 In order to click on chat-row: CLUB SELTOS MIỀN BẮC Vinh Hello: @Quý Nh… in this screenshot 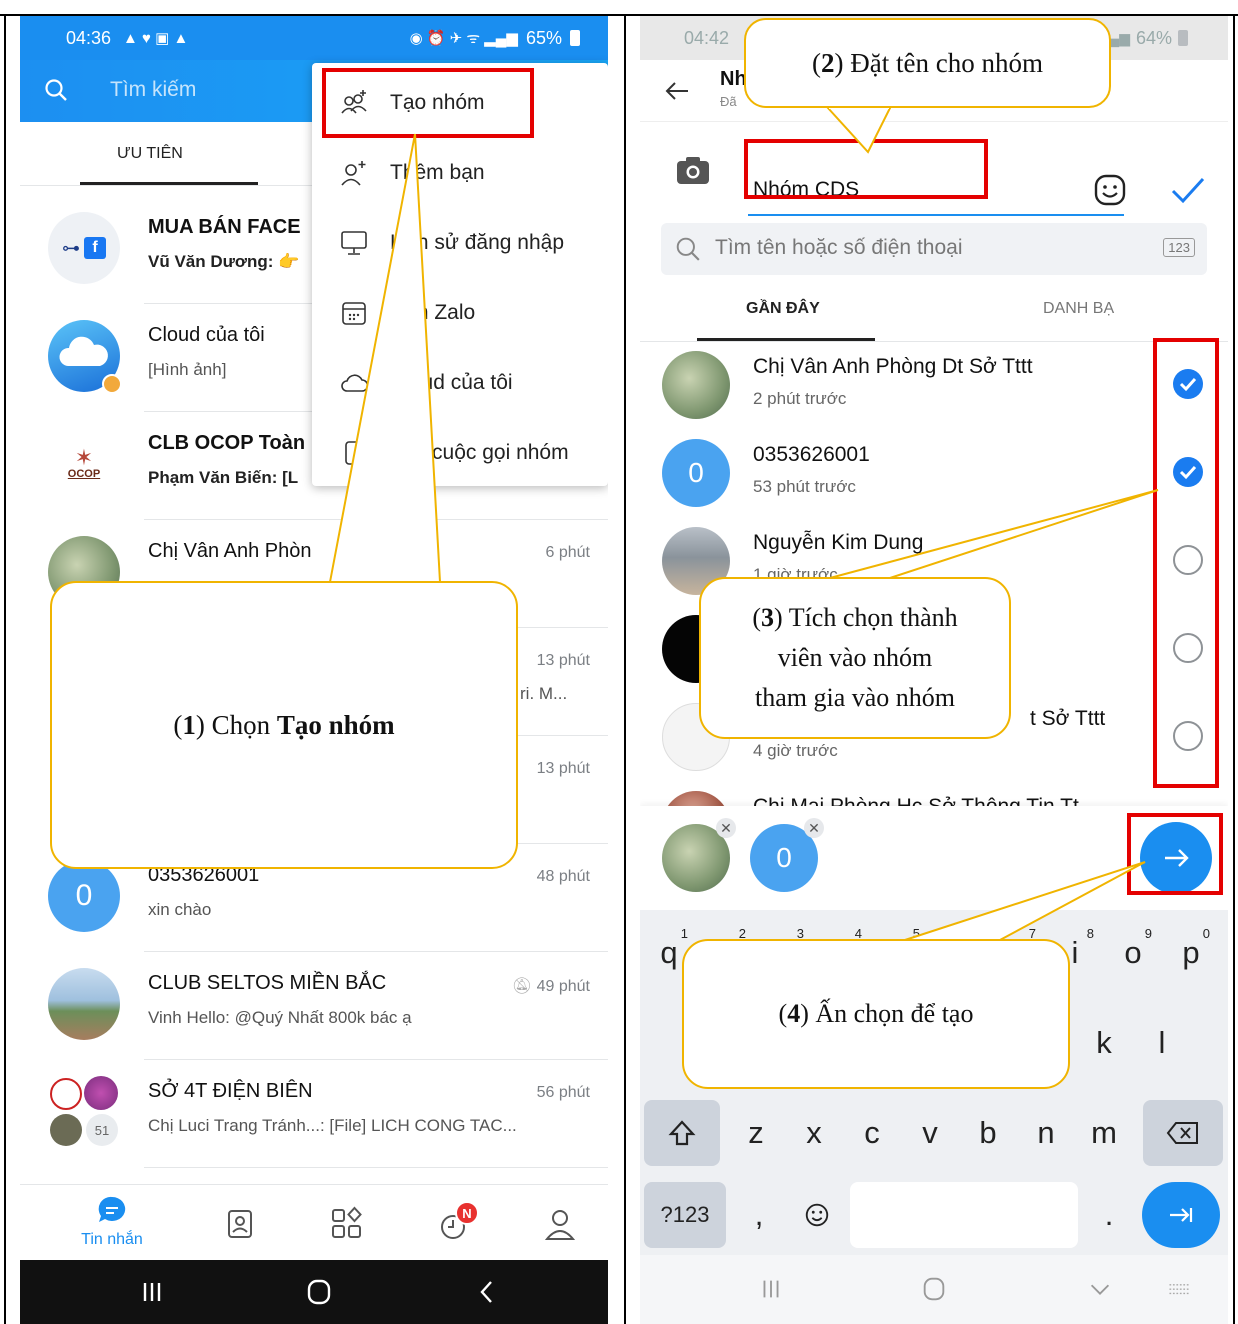, I will do `click(314, 1006)`.